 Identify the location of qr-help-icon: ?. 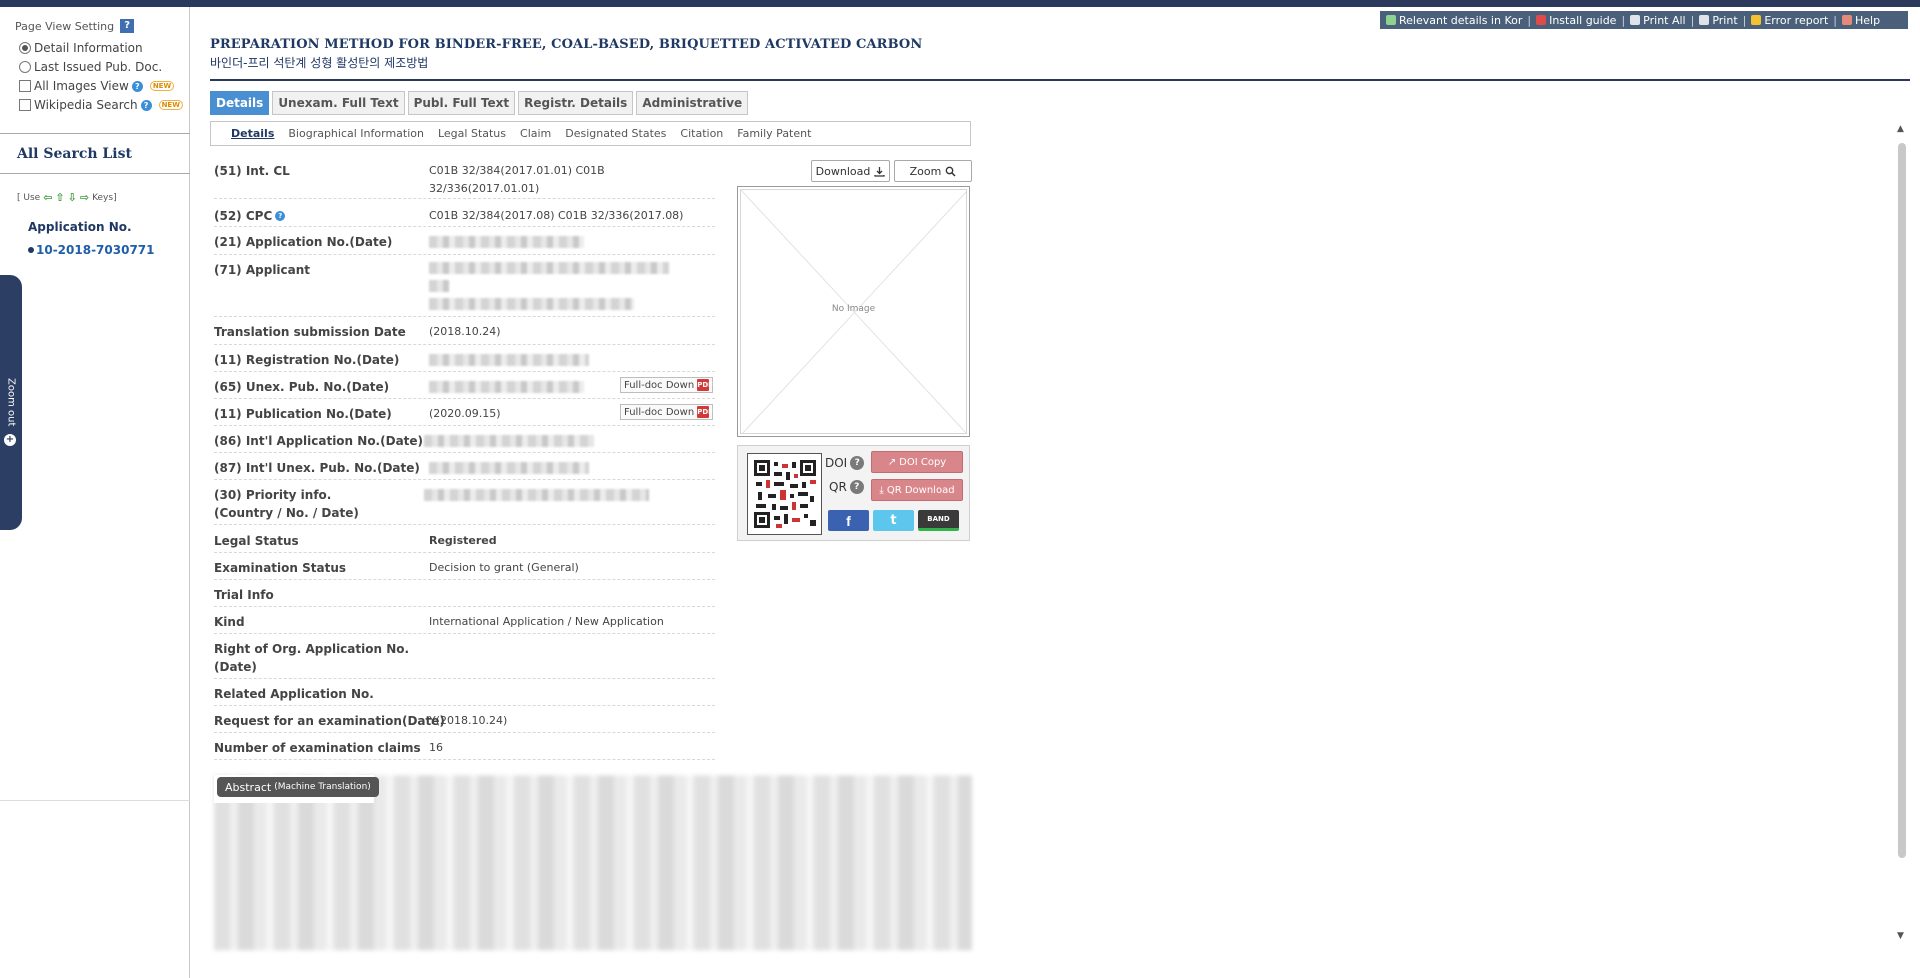
(856, 487).